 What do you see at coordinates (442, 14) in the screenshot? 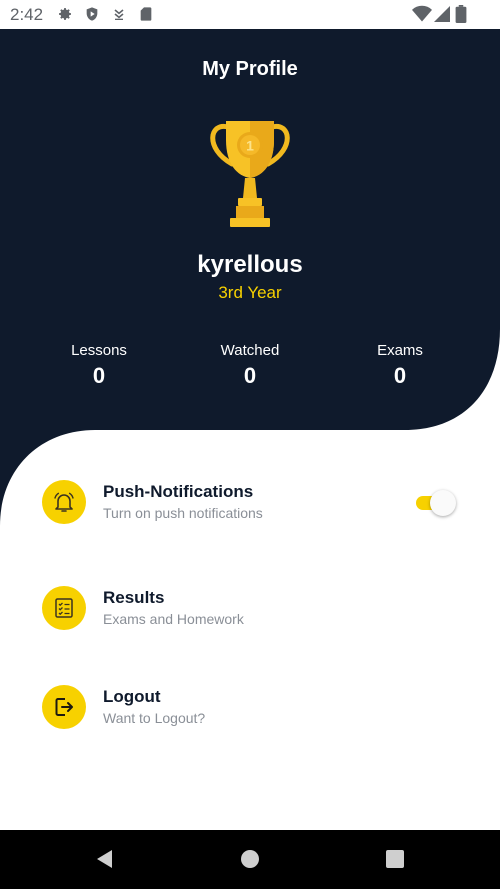
I see `signal-icon` at bounding box center [442, 14].